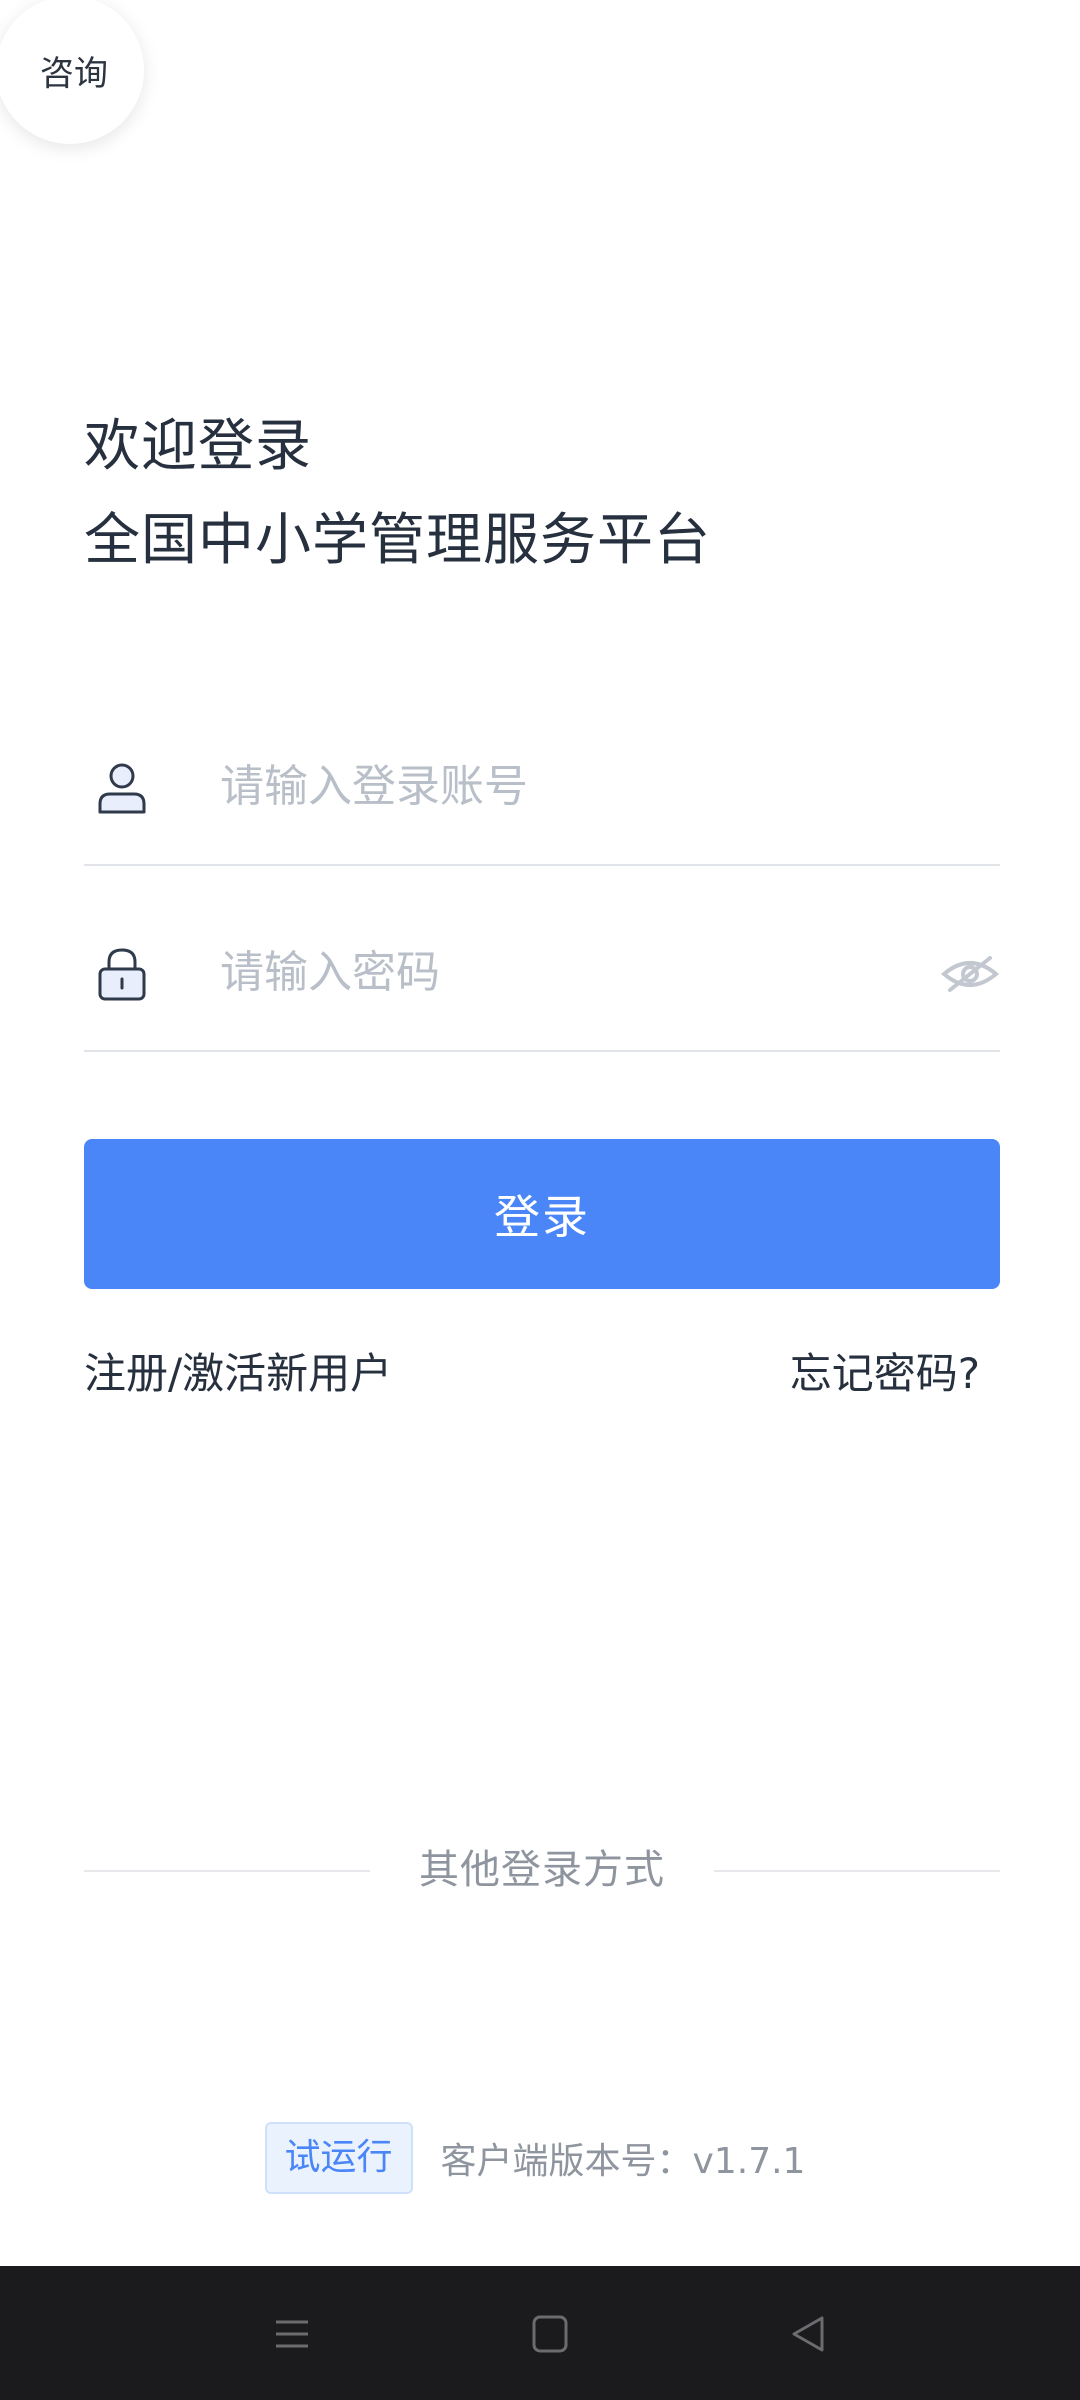 This screenshot has height=2400, width=1080. Describe the element at coordinates (542, 1870) in the screenshot. I see `other-login-divider: 其他登录方式` at that location.